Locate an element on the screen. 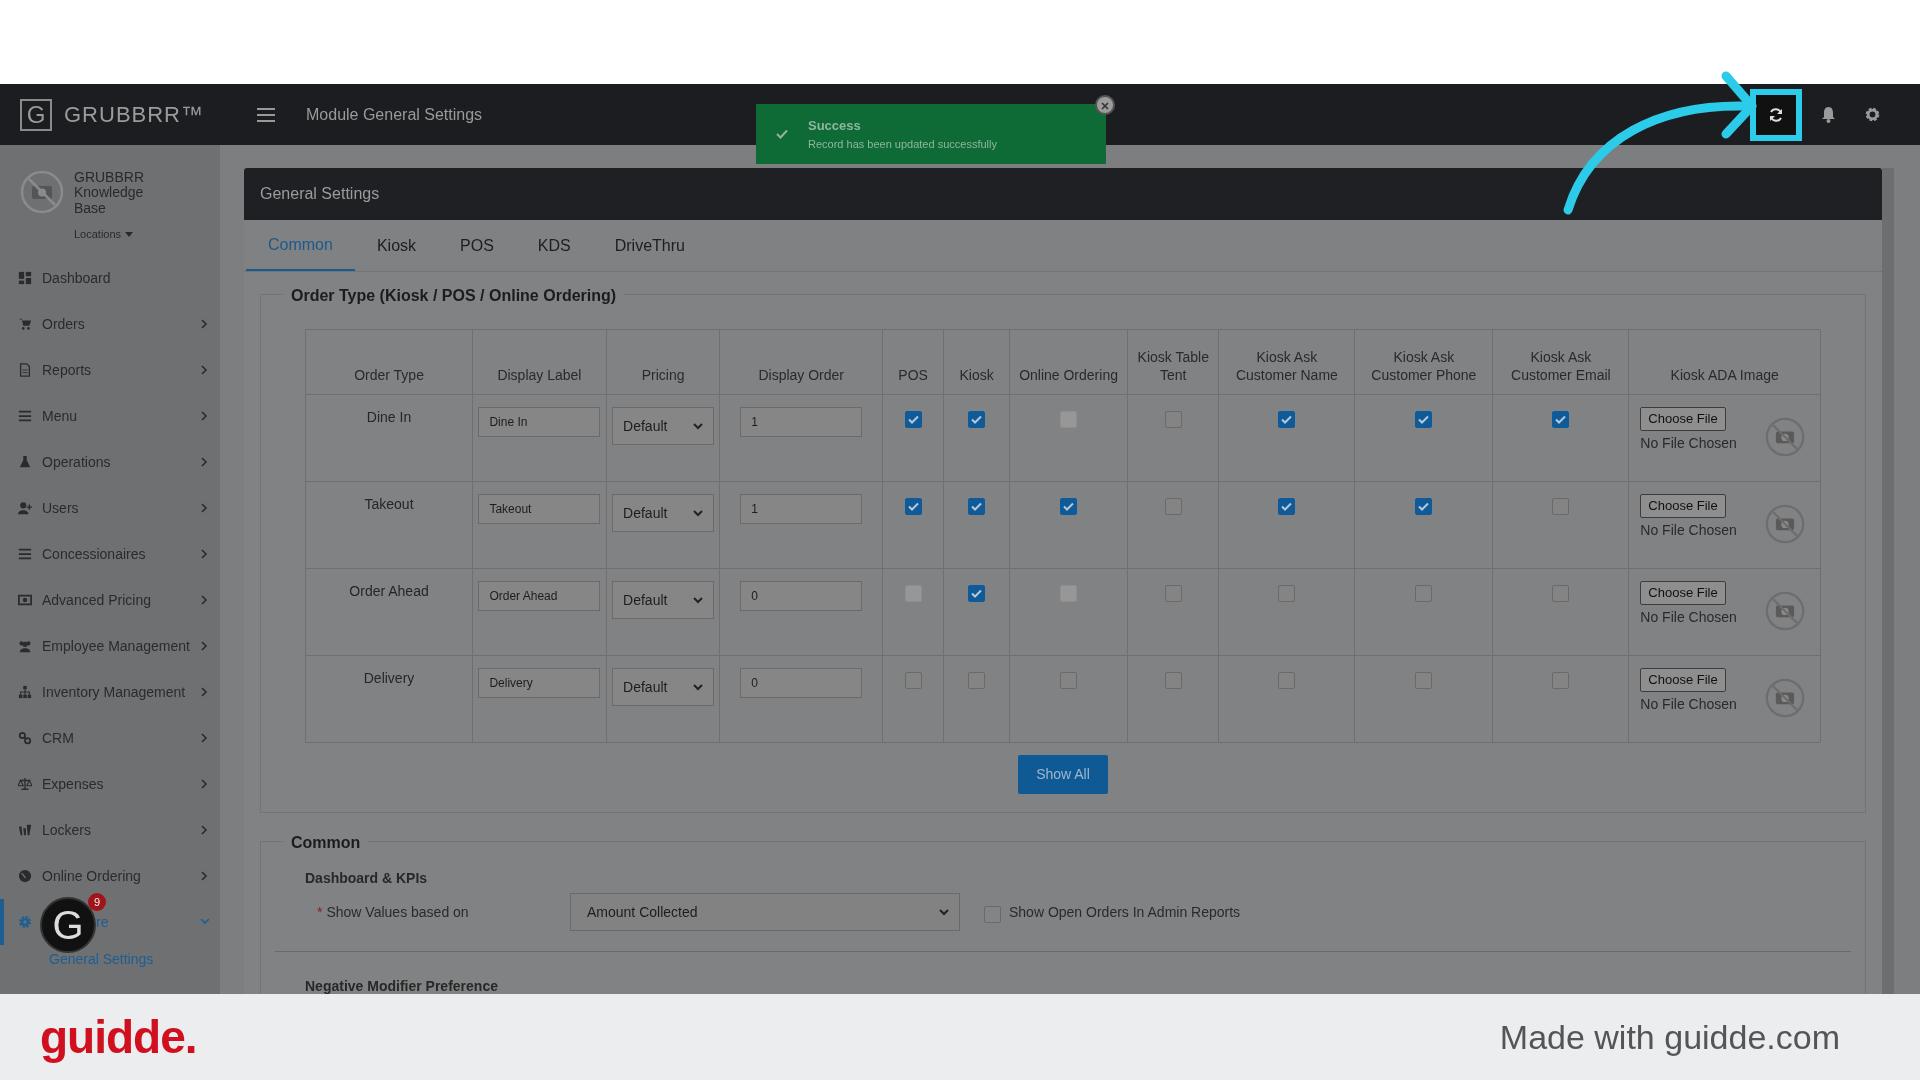 This screenshot has width=1920, height=1080. flask-icon is located at coordinates (25, 462).